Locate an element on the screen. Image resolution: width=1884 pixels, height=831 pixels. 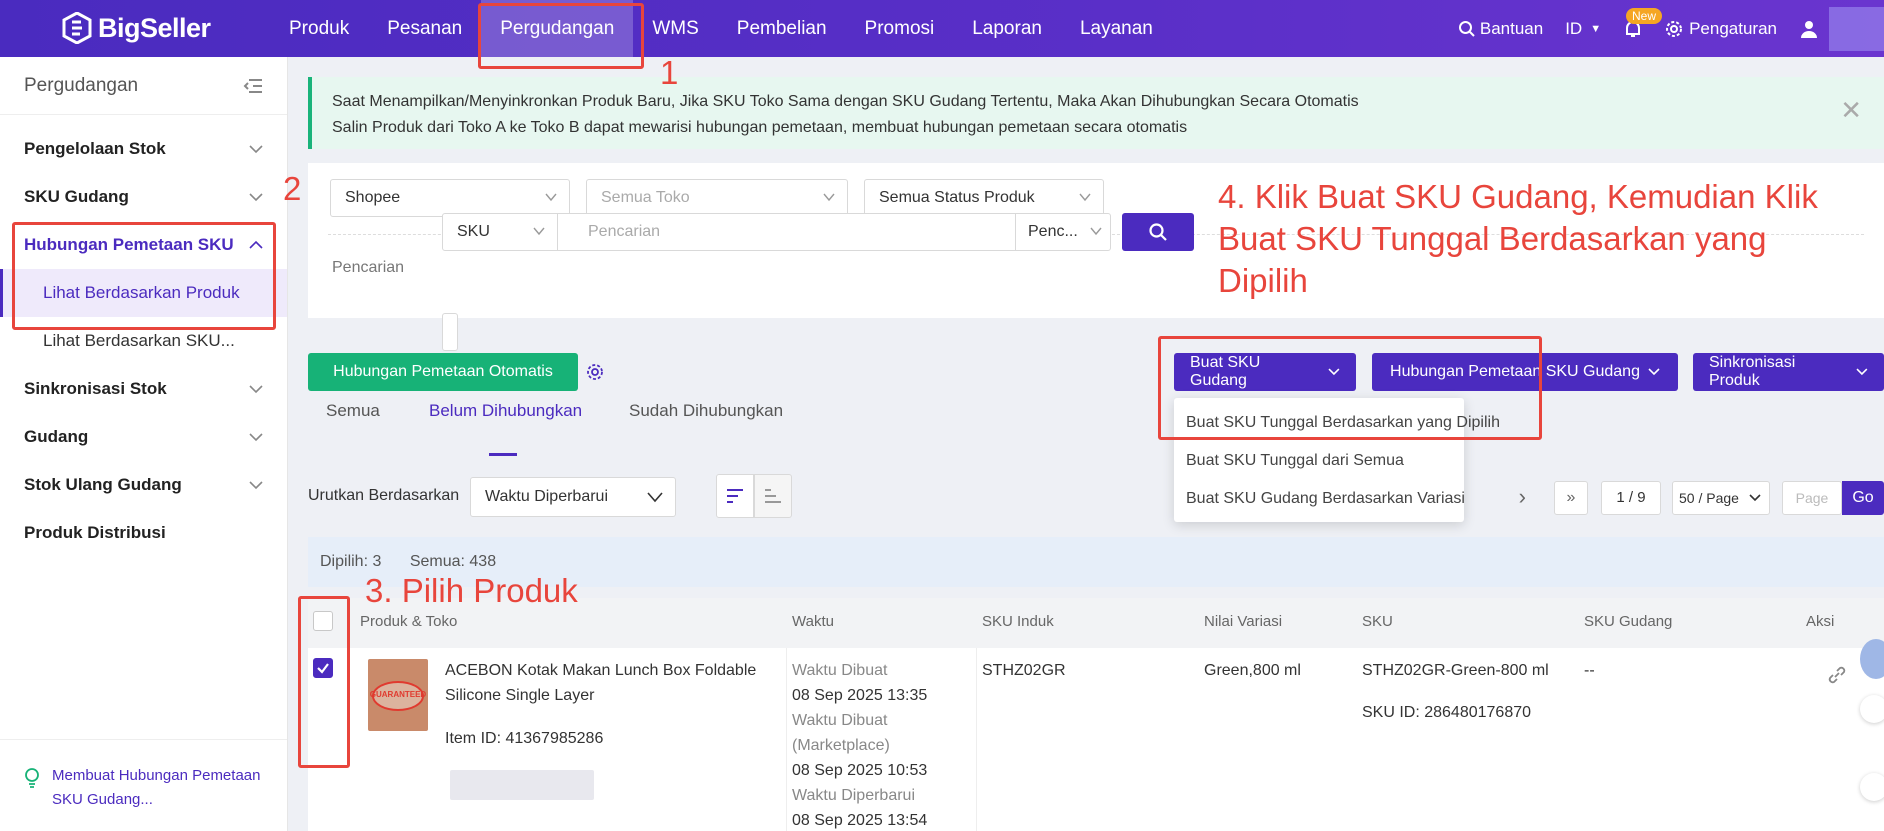
double-chevron-right-icon: » is located at coordinates (1571, 497).